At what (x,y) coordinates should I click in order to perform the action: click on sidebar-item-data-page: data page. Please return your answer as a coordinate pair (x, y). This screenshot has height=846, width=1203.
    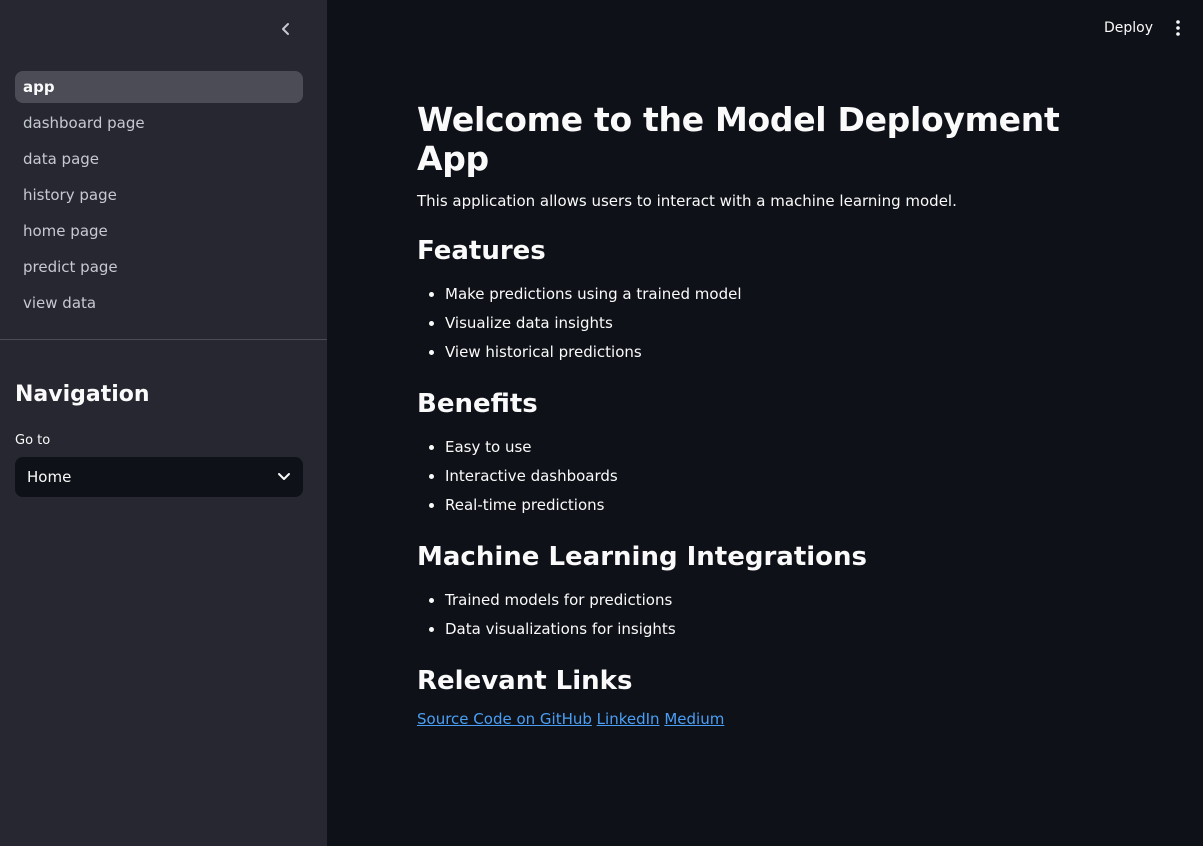
    Looking at the image, I should click on (159, 159).